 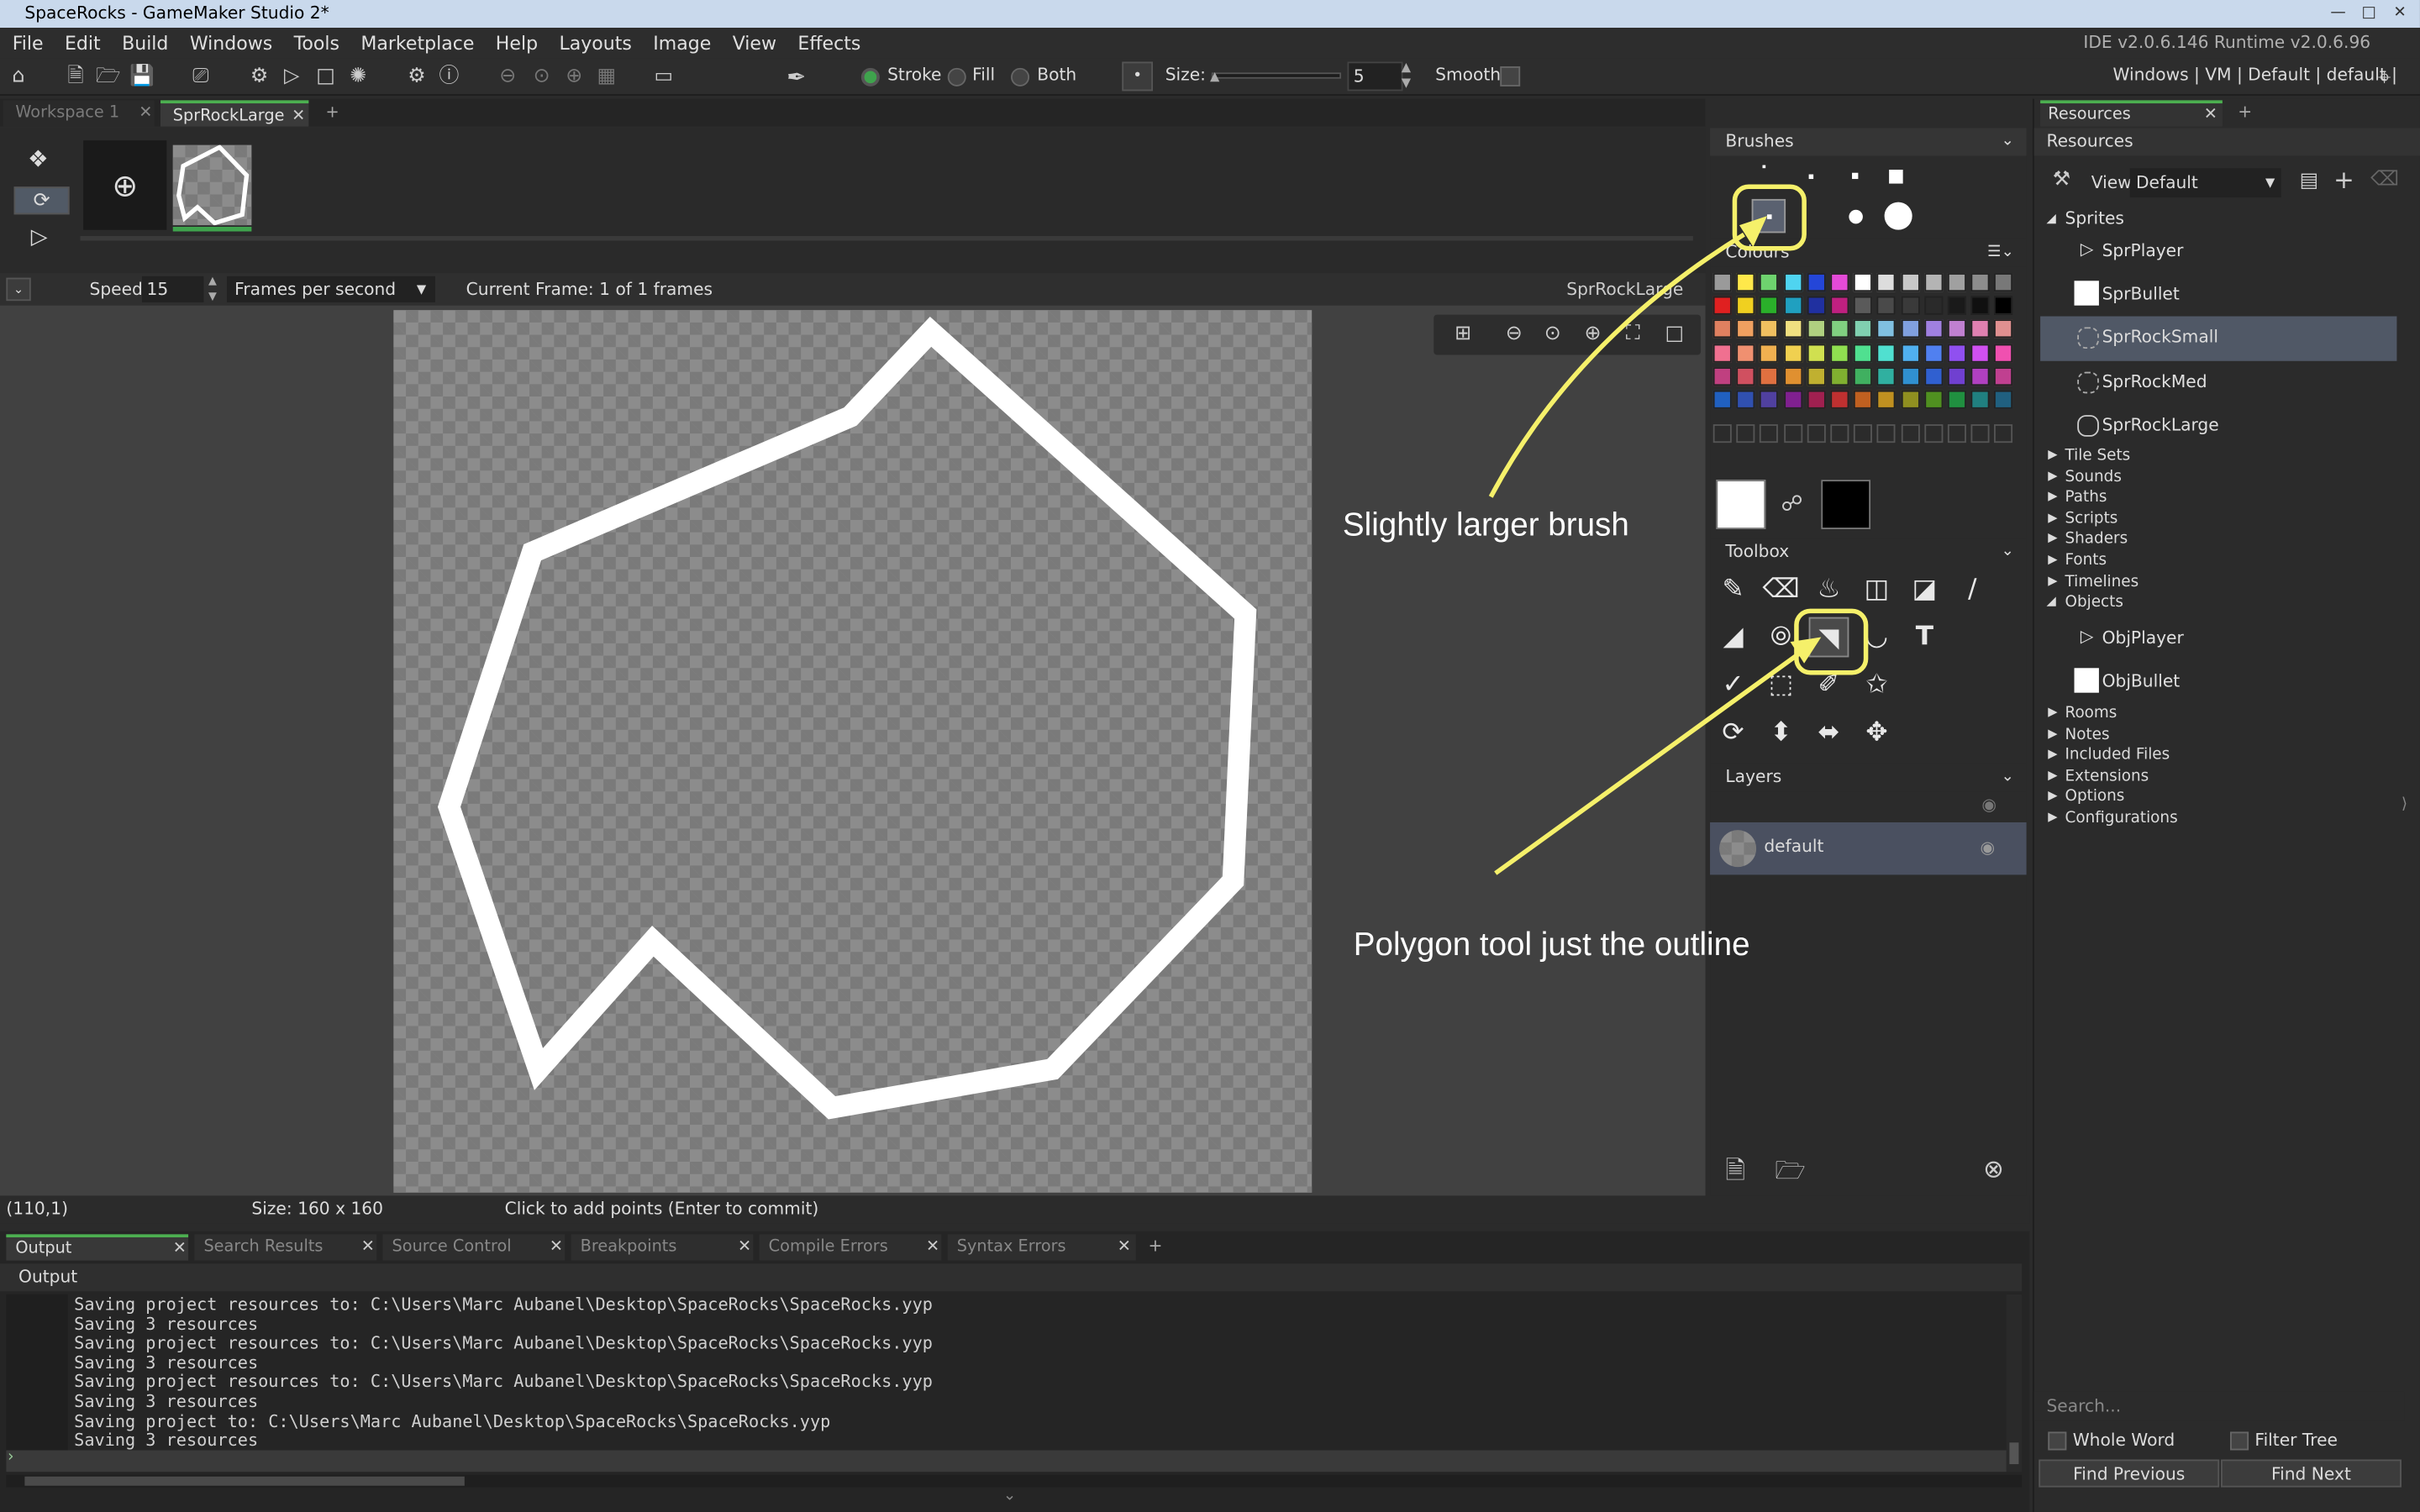 What do you see at coordinates (1753, 231) in the screenshot?
I see `brush-arrowhead` at bounding box center [1753, 231].